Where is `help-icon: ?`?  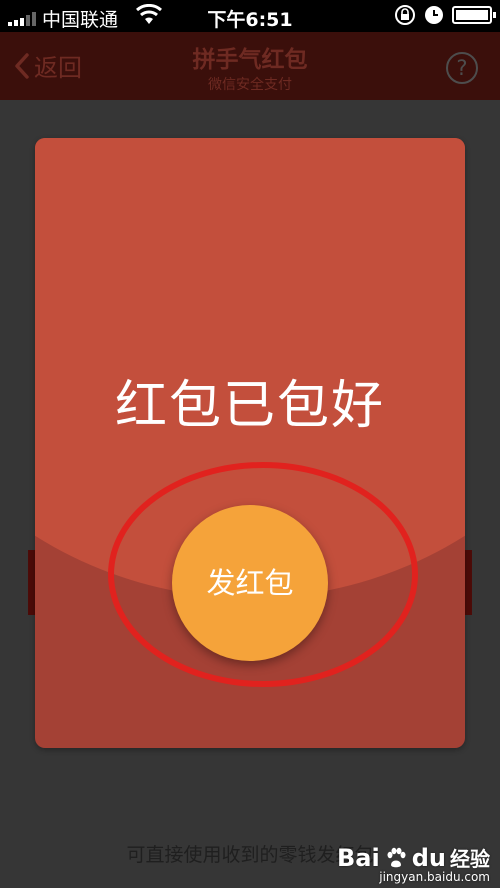 help-icon: ? is located at coordinates (462, 68).